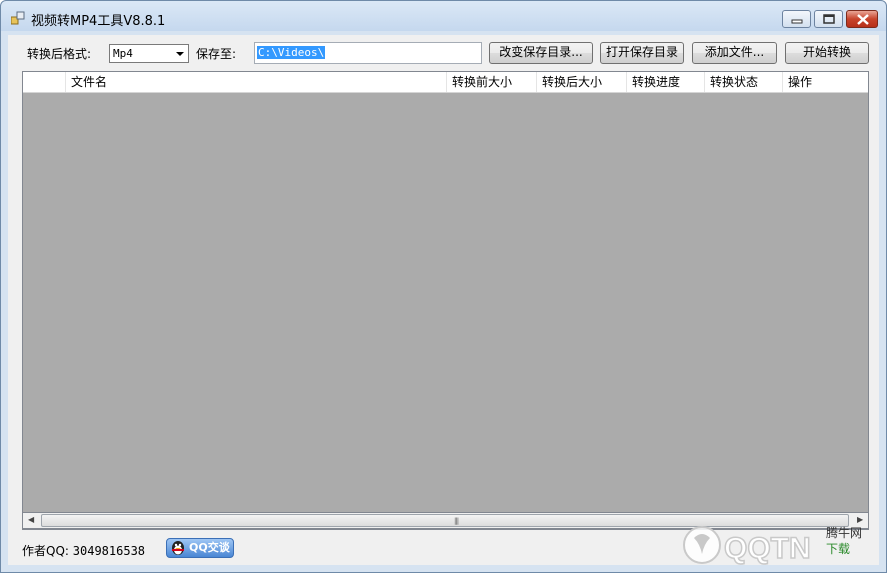 Image resolution: width=887 pixels, height=573 pixels. I want to click on close-icon, so click(863, 19).